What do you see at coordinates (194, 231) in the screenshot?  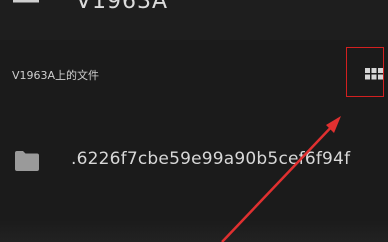 I see `next-list-item` at bounding box center [194, 231].